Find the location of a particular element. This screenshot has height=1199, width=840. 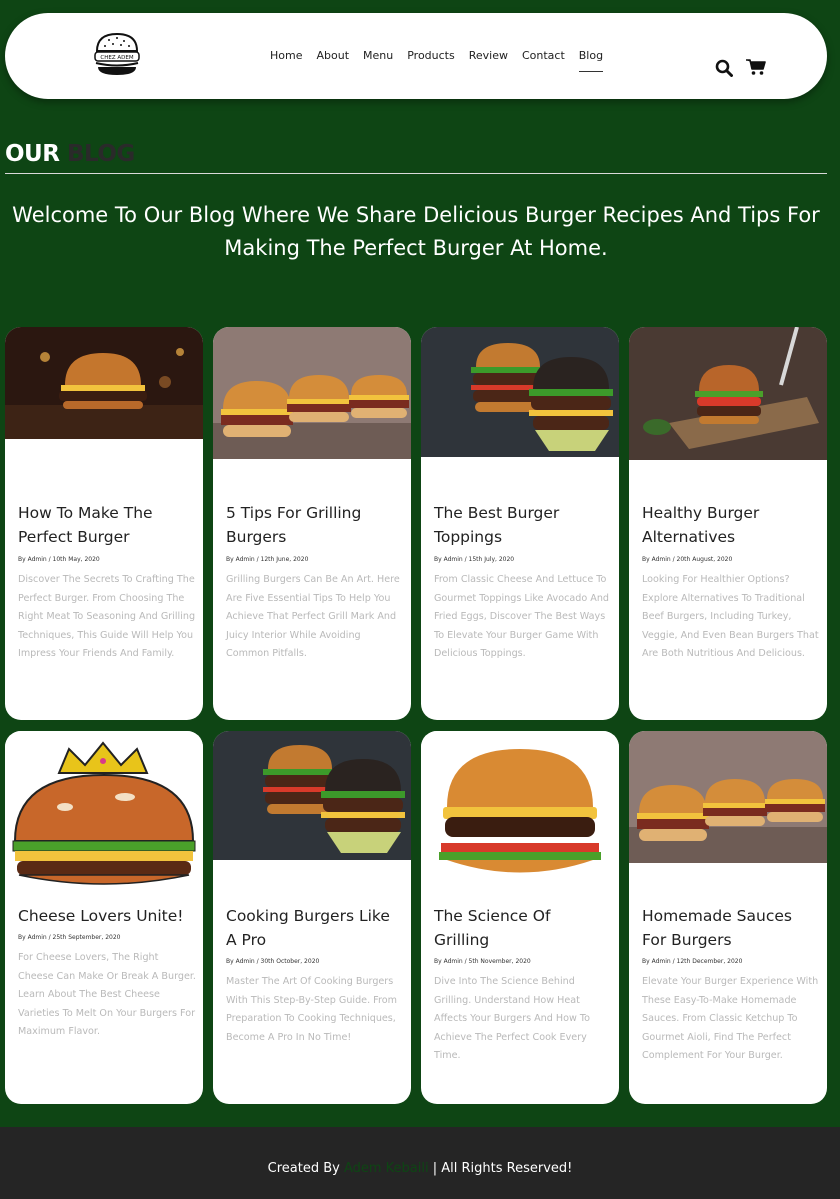

blog-card-title: The Best Burger Toppings is located at coordinates (522, 525).